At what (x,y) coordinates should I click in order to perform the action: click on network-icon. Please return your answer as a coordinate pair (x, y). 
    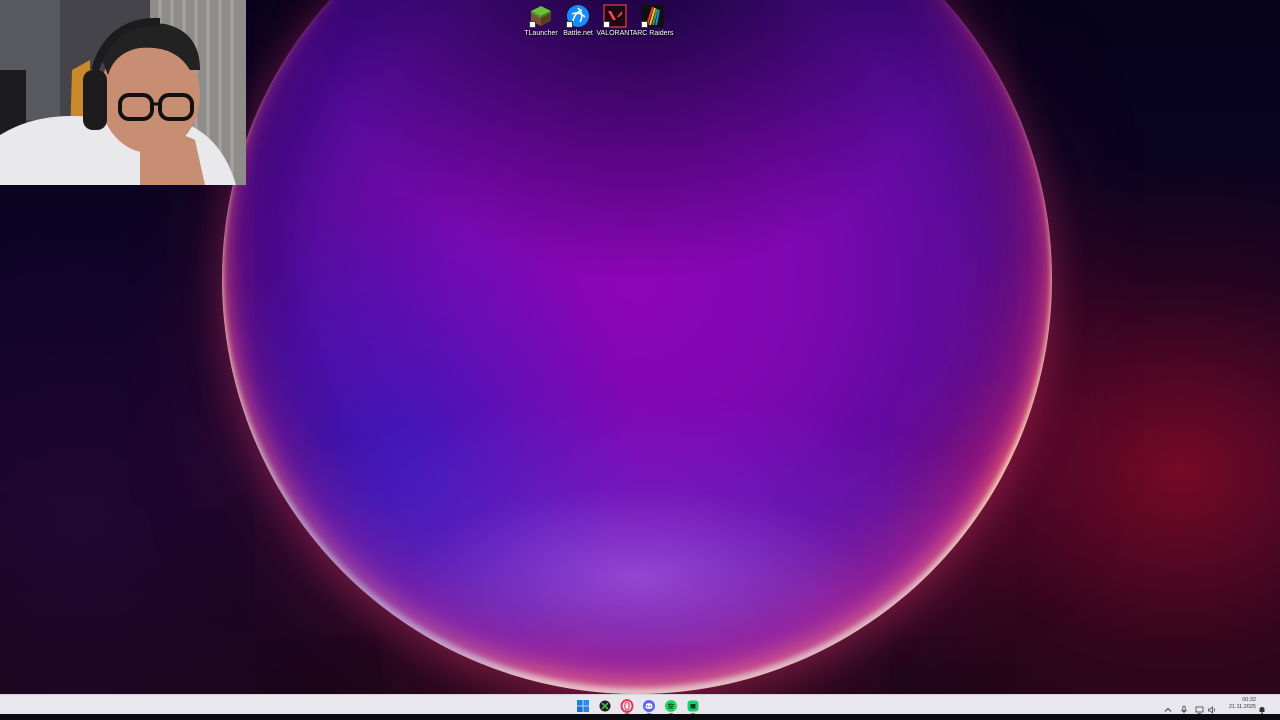
    Looking at the image, I should click on (1200, 707).